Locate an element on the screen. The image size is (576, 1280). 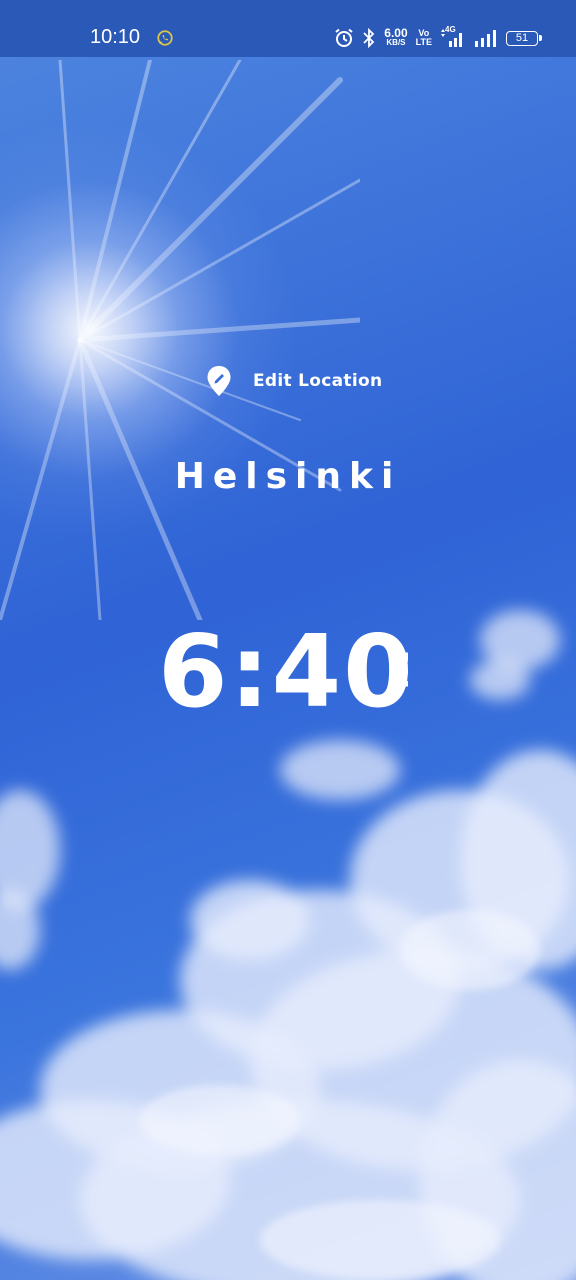
city-name: Helsinki is located at coordinates (288, 476).